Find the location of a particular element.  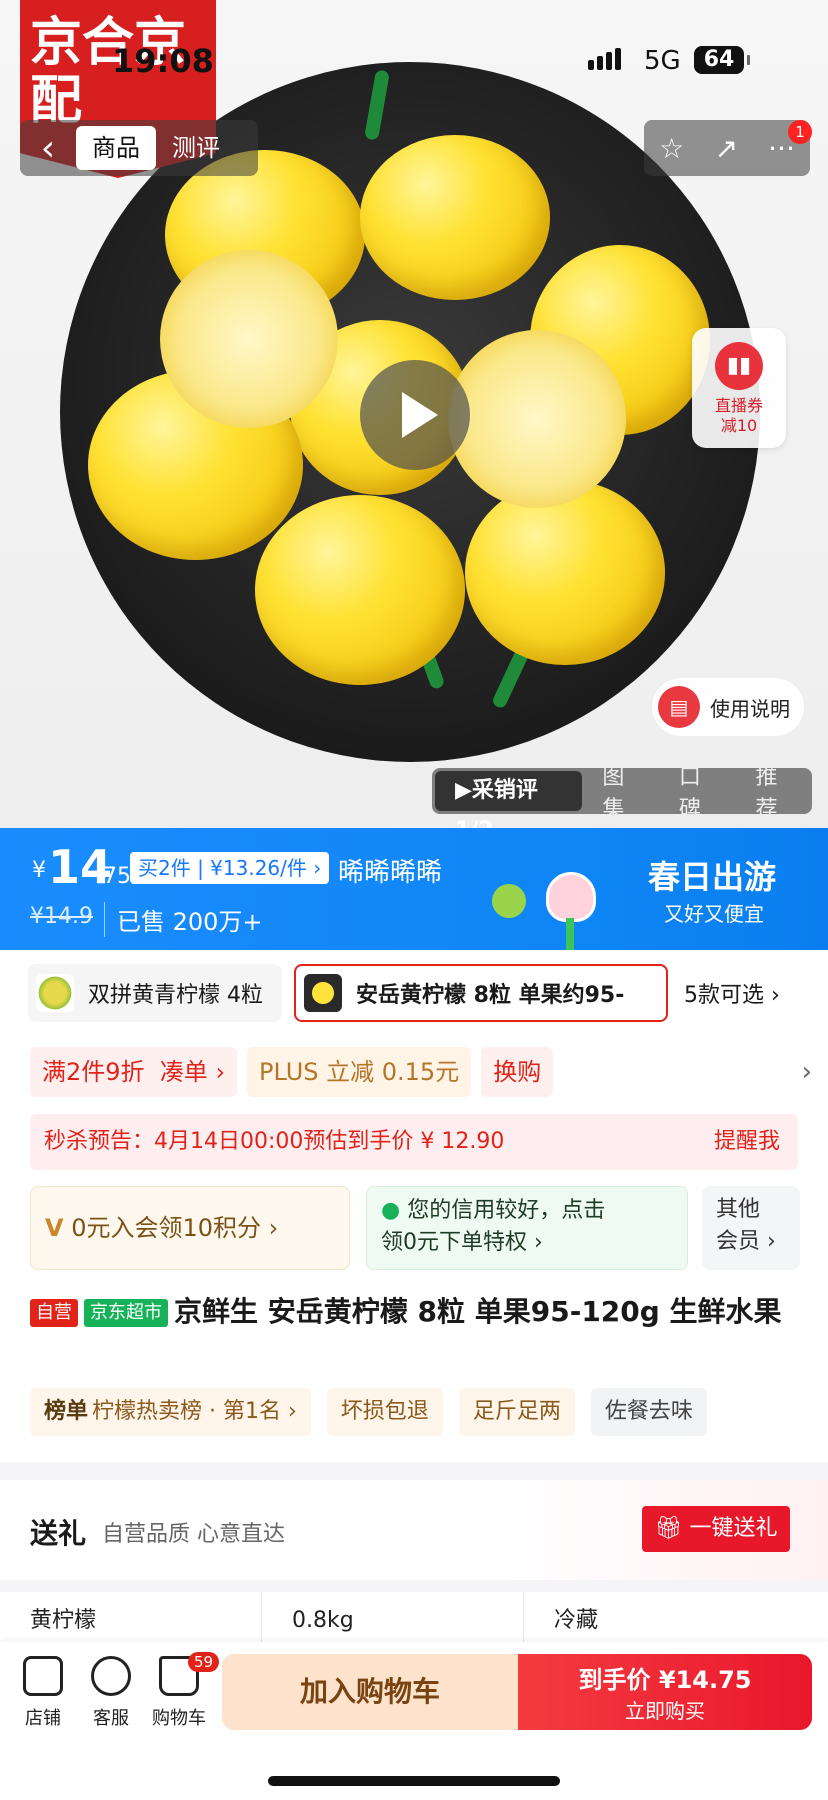

price-slogan: 晞晞晞晞 is located at coordinates (390, 873).